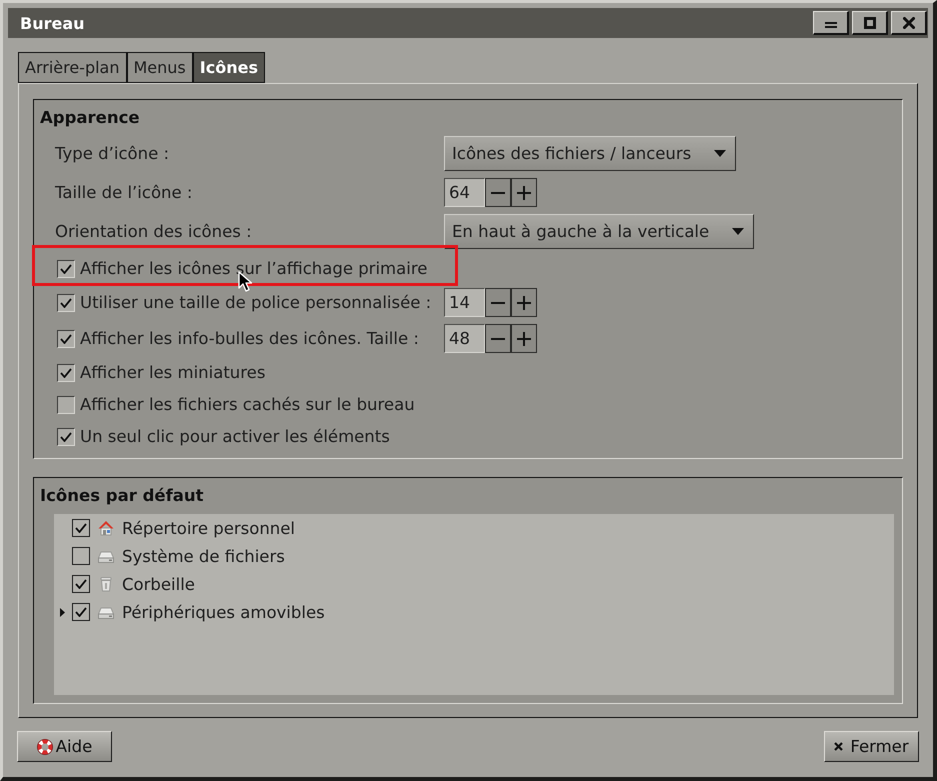 The width and height of the screenshot is (937, 781). What do you see at coordinates (123, 192) in the screenshot?
I see `field-label: Taille de l’icône :` at bounding box center [123, 192].